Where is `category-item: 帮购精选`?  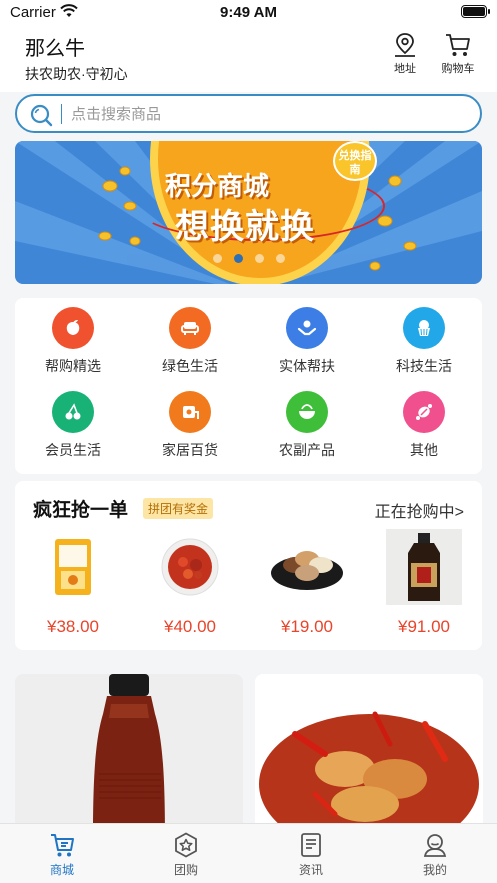 category-item: 帮购精选 is located at coordinates (73, 341).